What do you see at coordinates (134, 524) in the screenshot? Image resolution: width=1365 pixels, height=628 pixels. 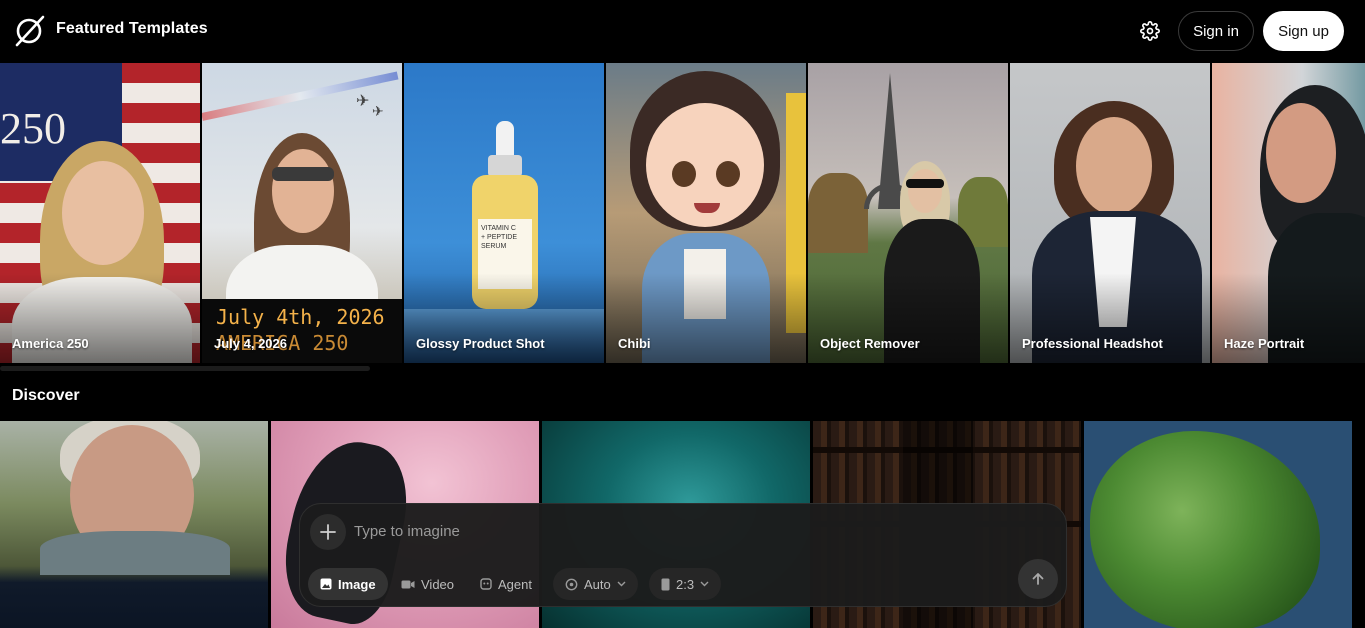 I see `discover-tile-elderly-man` at bounding box center [134, 524].